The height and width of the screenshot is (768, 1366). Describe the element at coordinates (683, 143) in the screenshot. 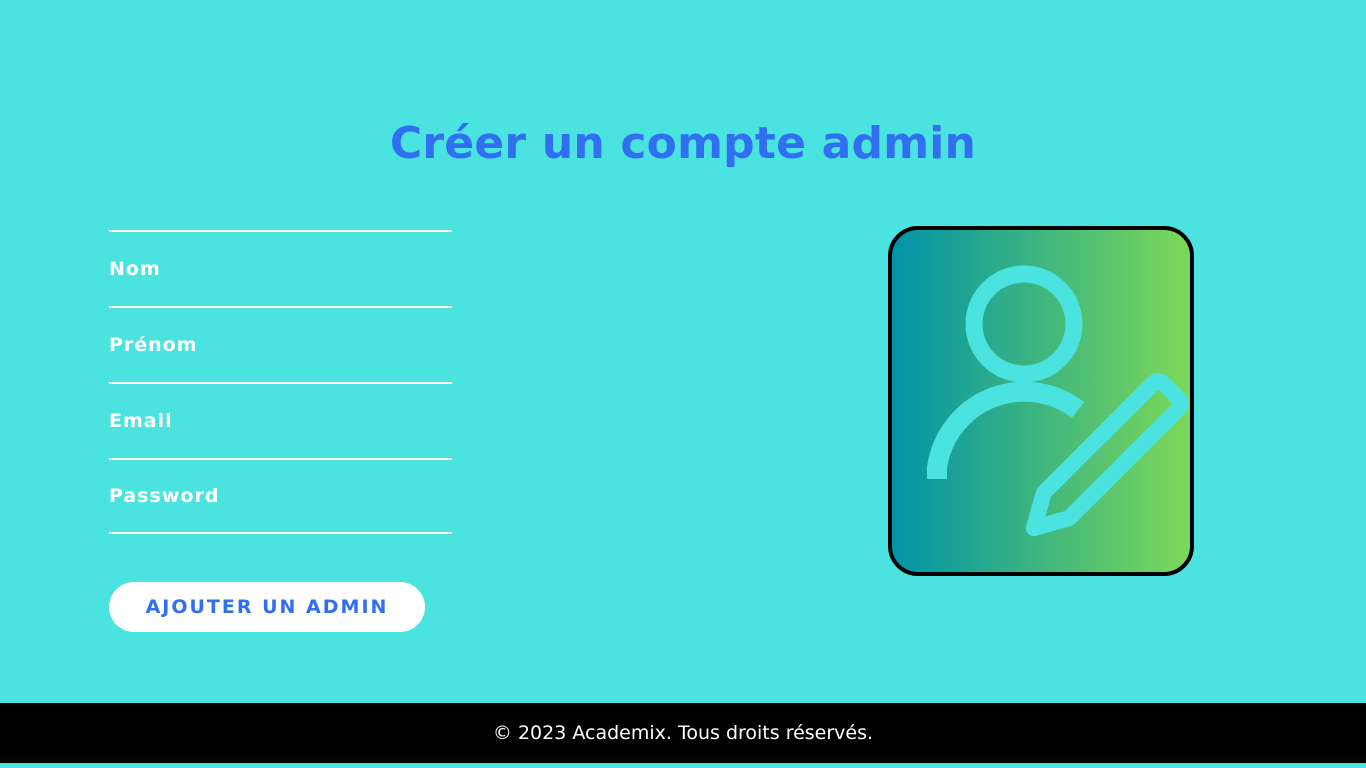

I see `page-title: Créer un compte admin` at that location.